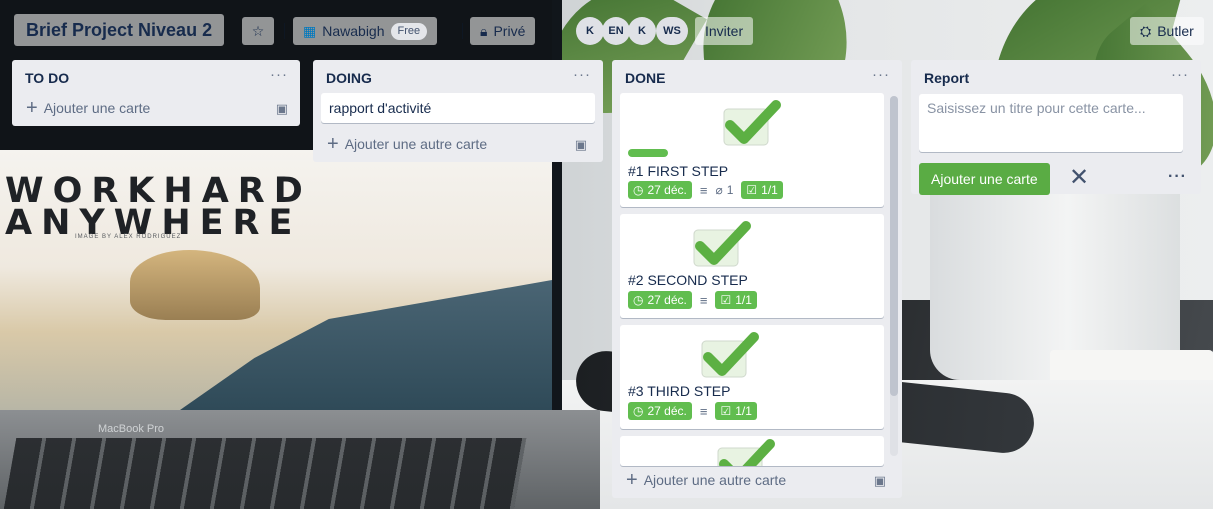 Image resolution: width=1213 pixels, height=509 pixels. What do you see at coordinates (380, 108) in the screenshot?
I see `card-title: rapport d'activité` at bounding box center [380, 108].